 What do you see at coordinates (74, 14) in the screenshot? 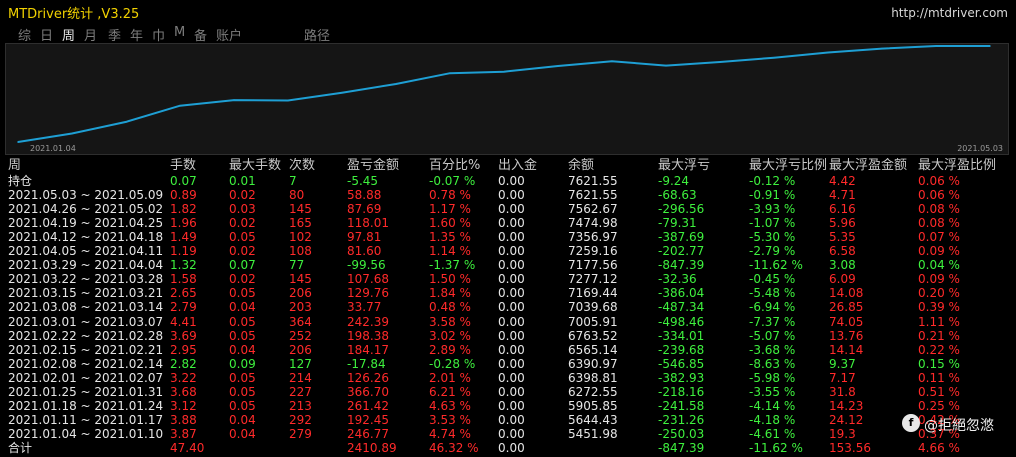
I see `app-title: MTDriver统计 ,V3.25` at bounding box center [74, 14].